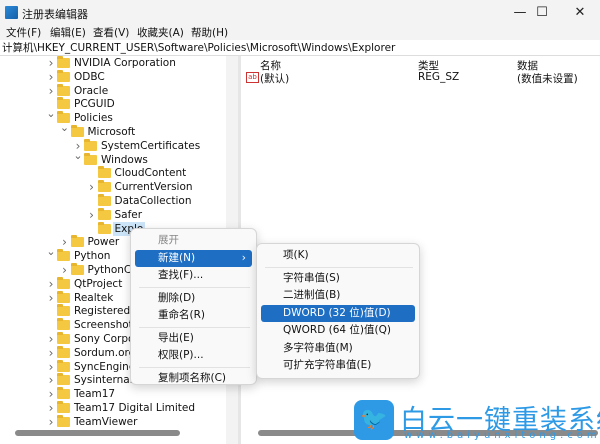 This screenshot has width=600, height=444. Describe the element at coordinates (338, 330) in the screenshot. I see `submenu-item: QWORD (64 位)值(Q)` at that location.